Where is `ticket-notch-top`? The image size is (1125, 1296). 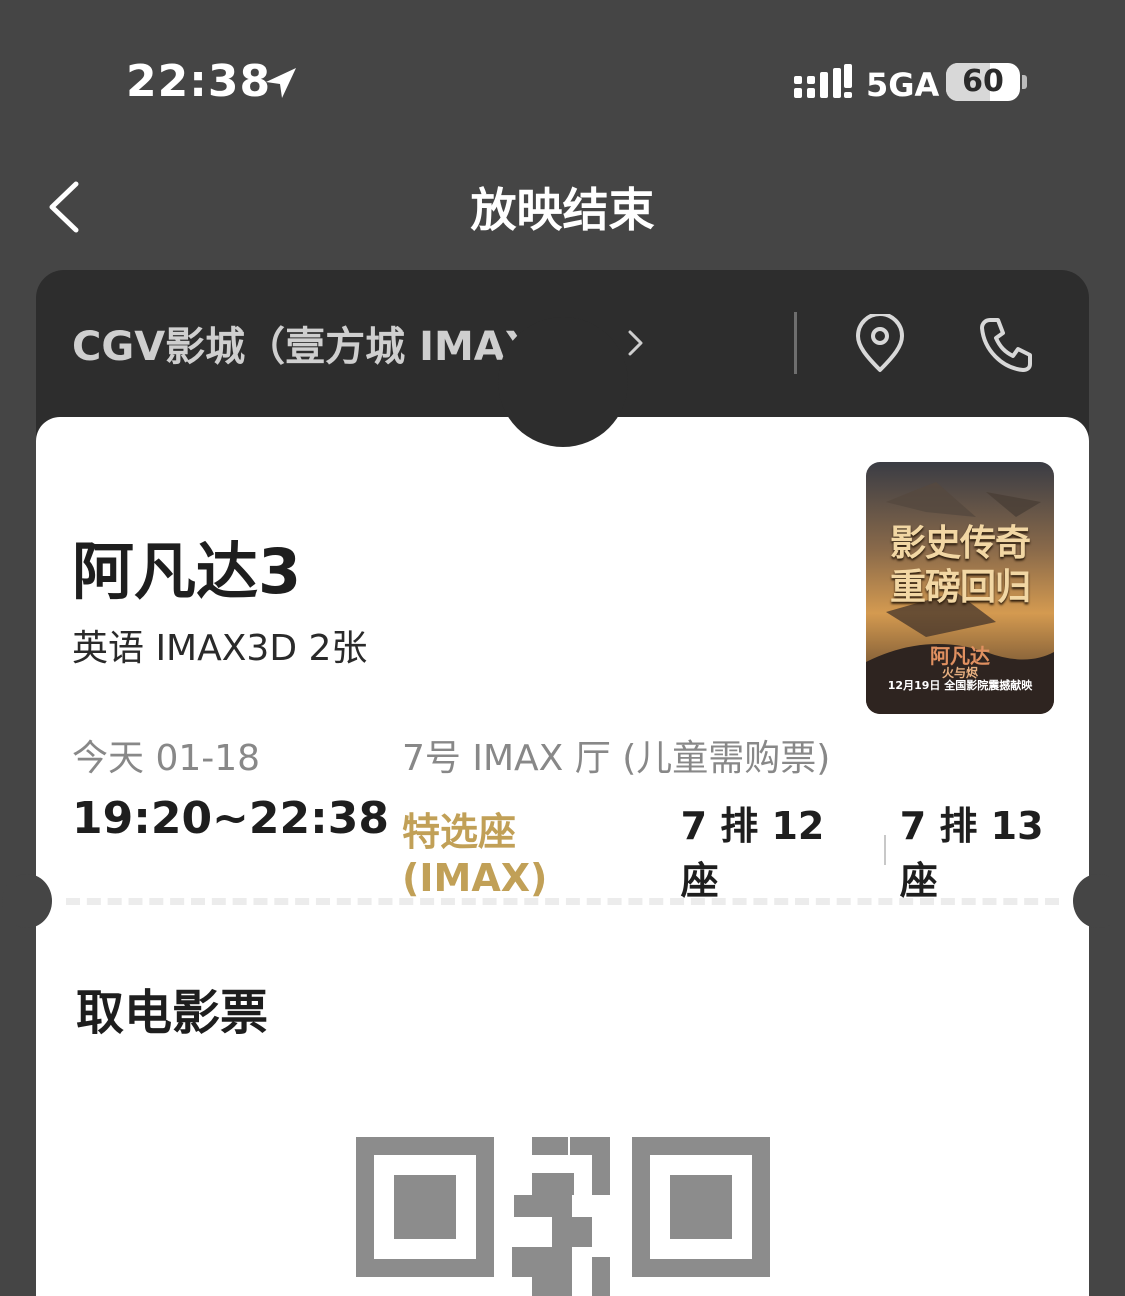
ticket-notch-top is located at coordinates (563, 382).